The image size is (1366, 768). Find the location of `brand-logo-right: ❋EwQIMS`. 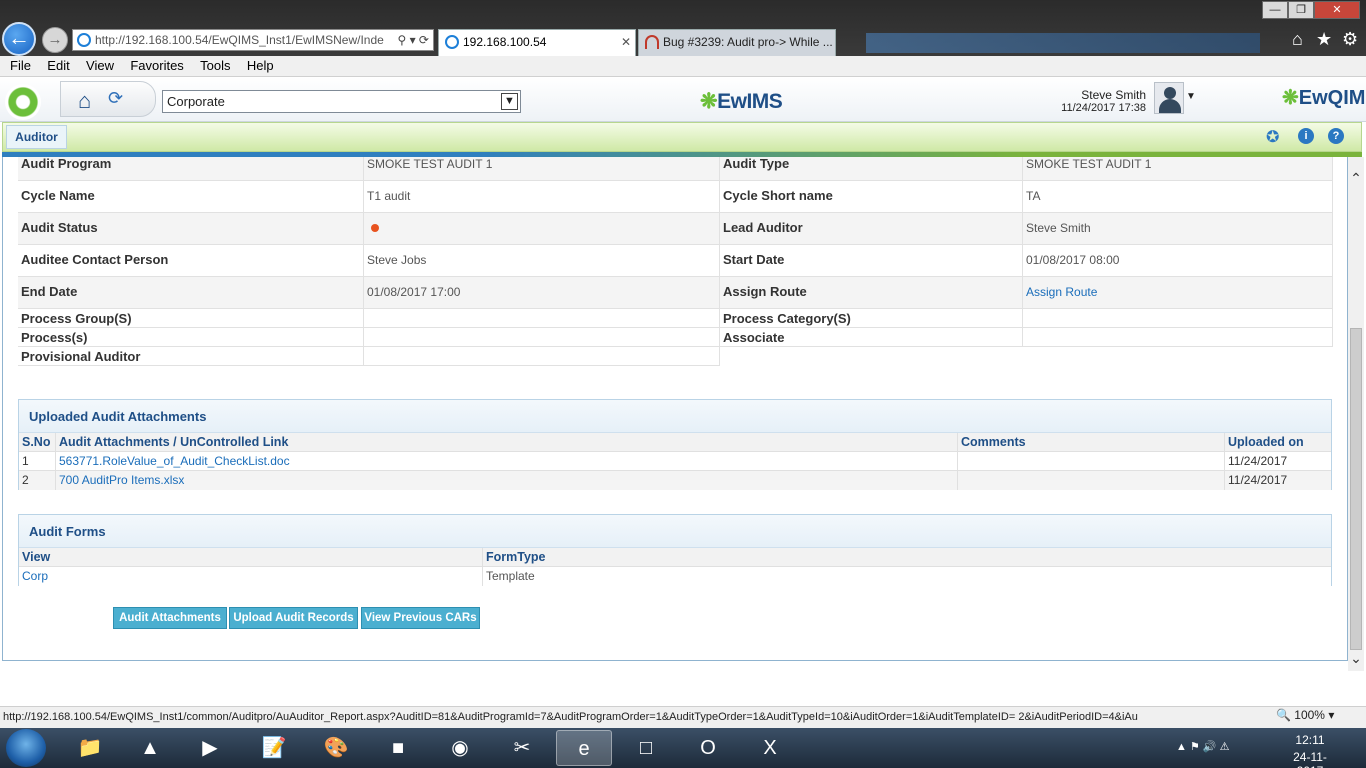

brand-logo-right: ❋EwQIMS is located at coordinates (1324, 97).